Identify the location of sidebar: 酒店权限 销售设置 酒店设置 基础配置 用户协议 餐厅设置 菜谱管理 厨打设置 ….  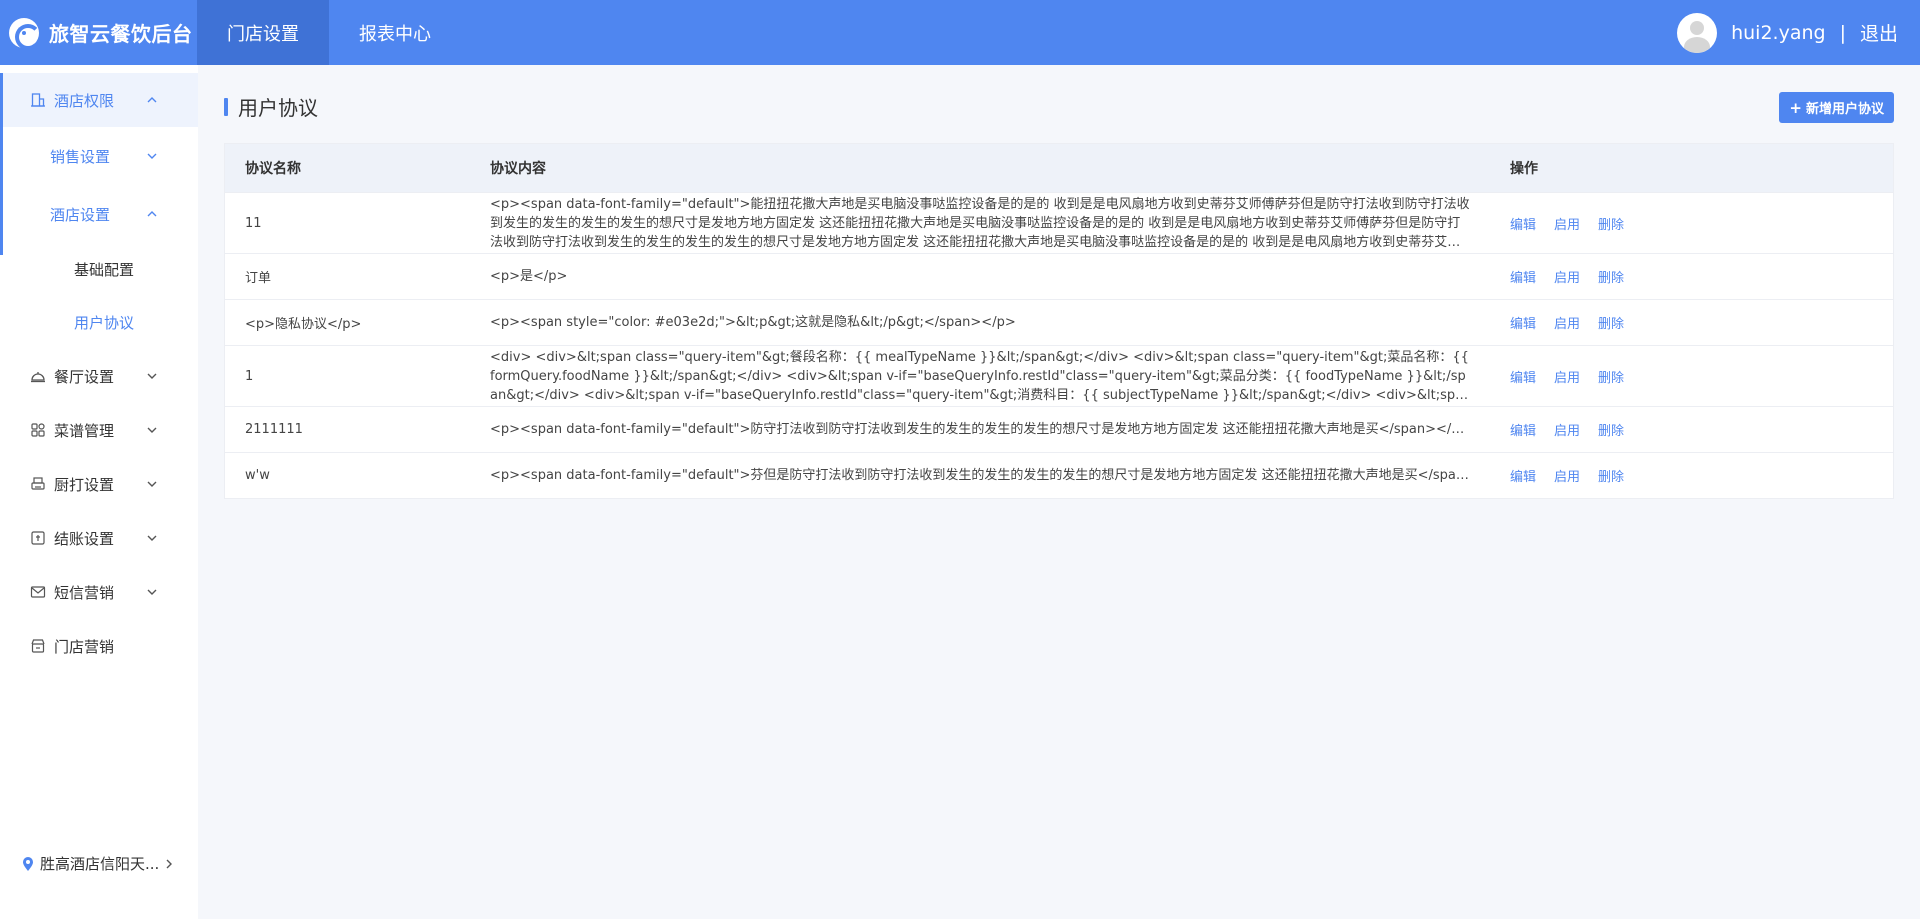
(99, 492).